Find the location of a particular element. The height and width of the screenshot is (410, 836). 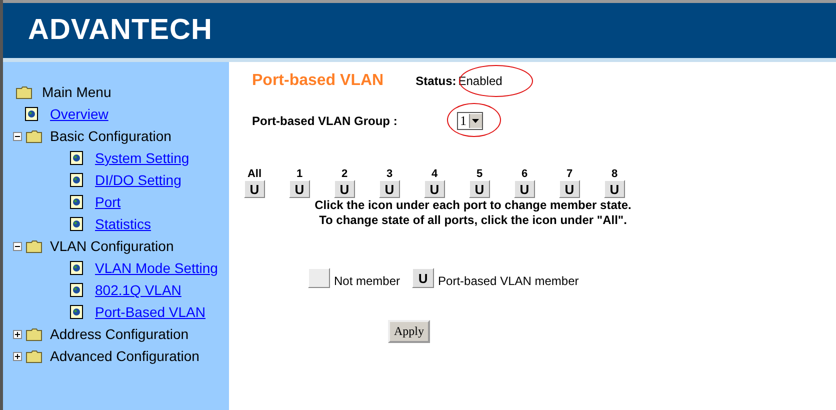

port-label: All is located at coordinates (254, 174).